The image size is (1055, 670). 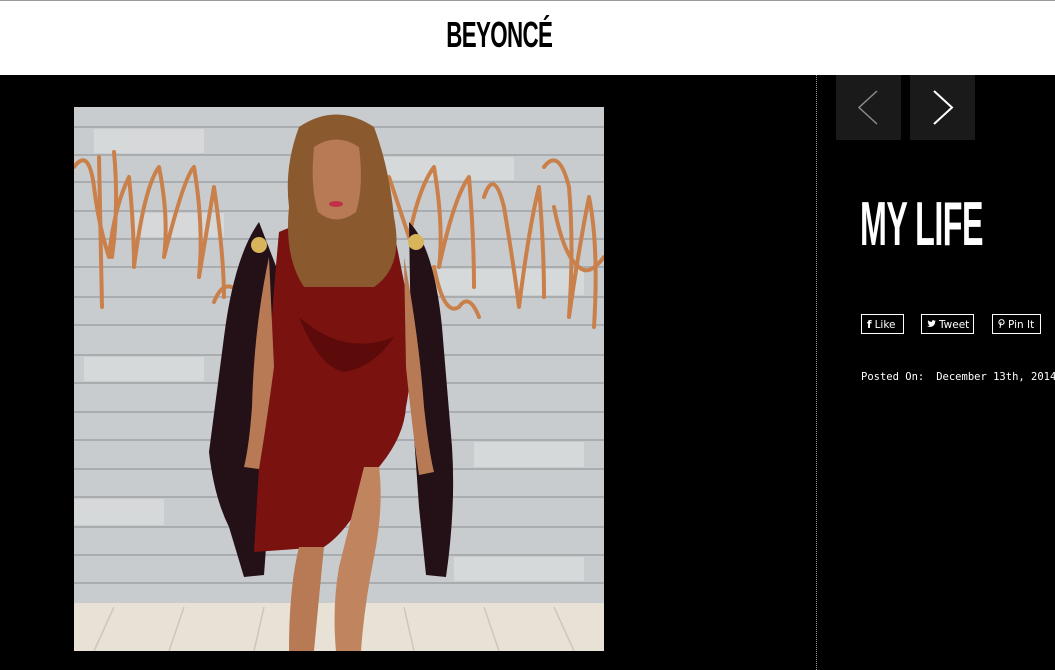 I want to click on pin-it-button: Pin It, so click(x=1016, y=324).